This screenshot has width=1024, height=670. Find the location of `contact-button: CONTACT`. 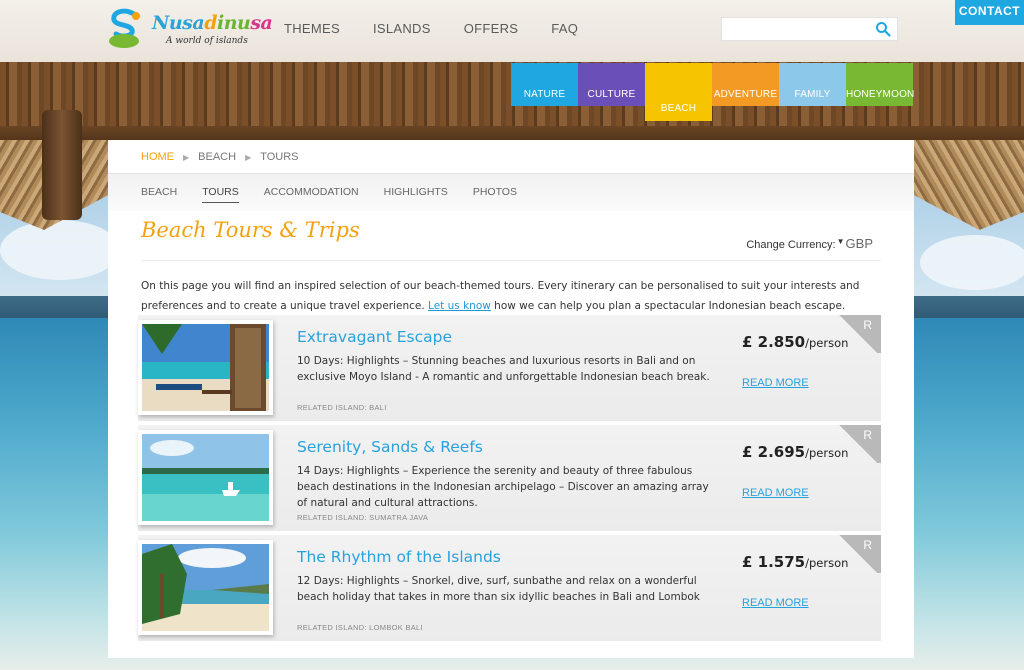

contact-button: CONTACT is located at coordinates (989, 12).